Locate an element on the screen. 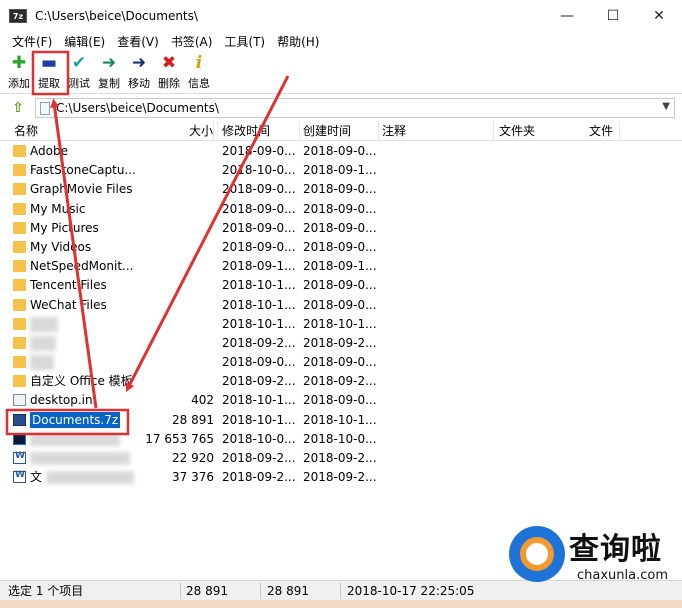 The height and width of the screenshot is (608, 682). row-name: 自定义 Office 模板 is located at coordinates (81, 381).